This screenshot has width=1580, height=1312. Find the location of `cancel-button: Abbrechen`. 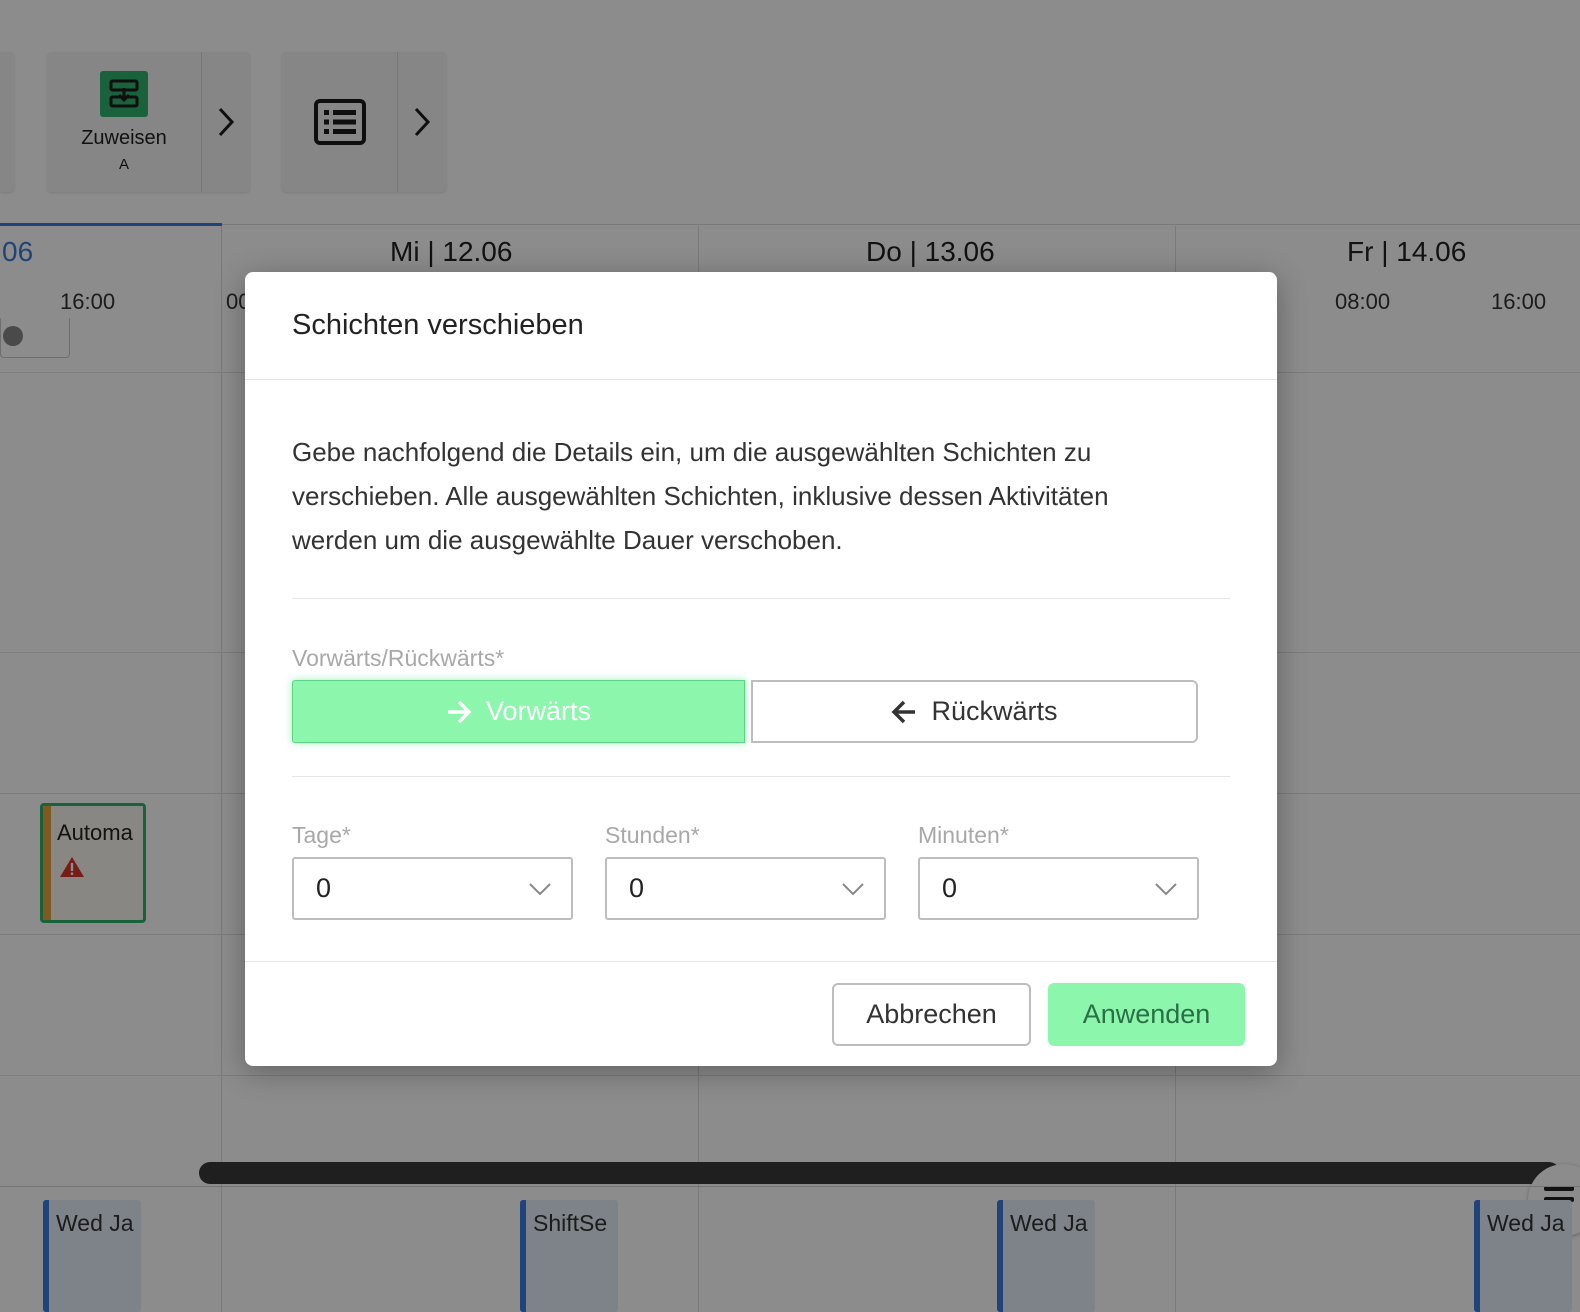

cancel-button: Abbrechen is located at coordinates (931, 1014).